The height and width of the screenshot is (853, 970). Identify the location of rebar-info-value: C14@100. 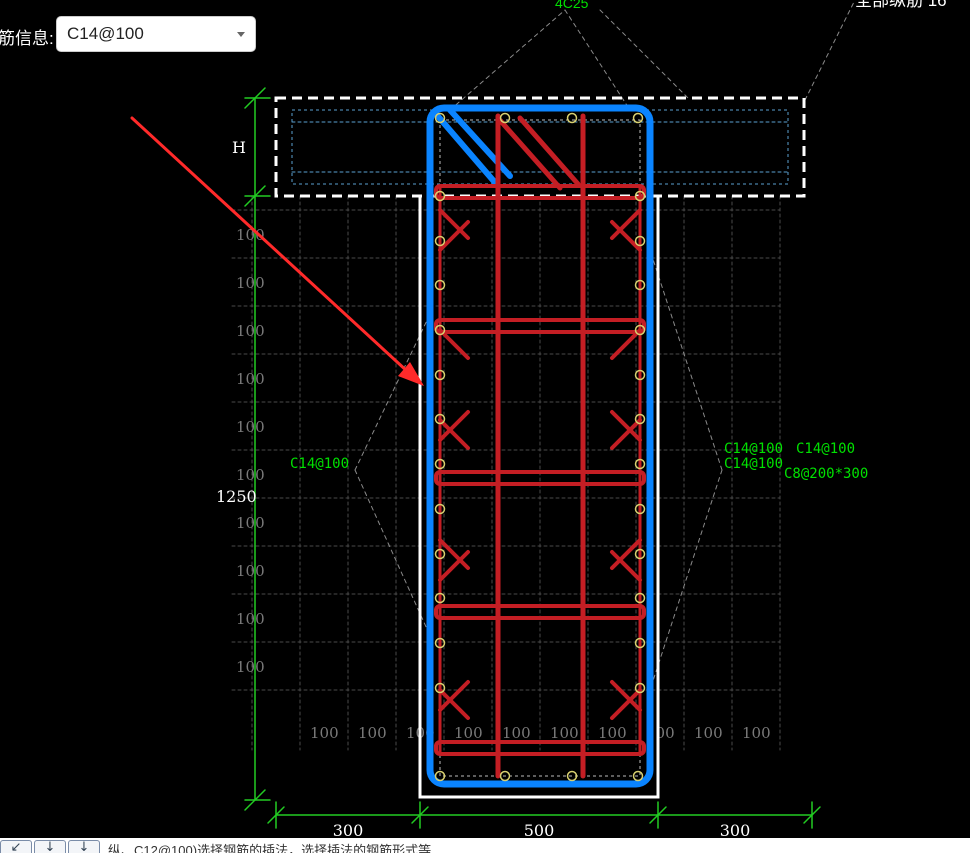
(105, 33).